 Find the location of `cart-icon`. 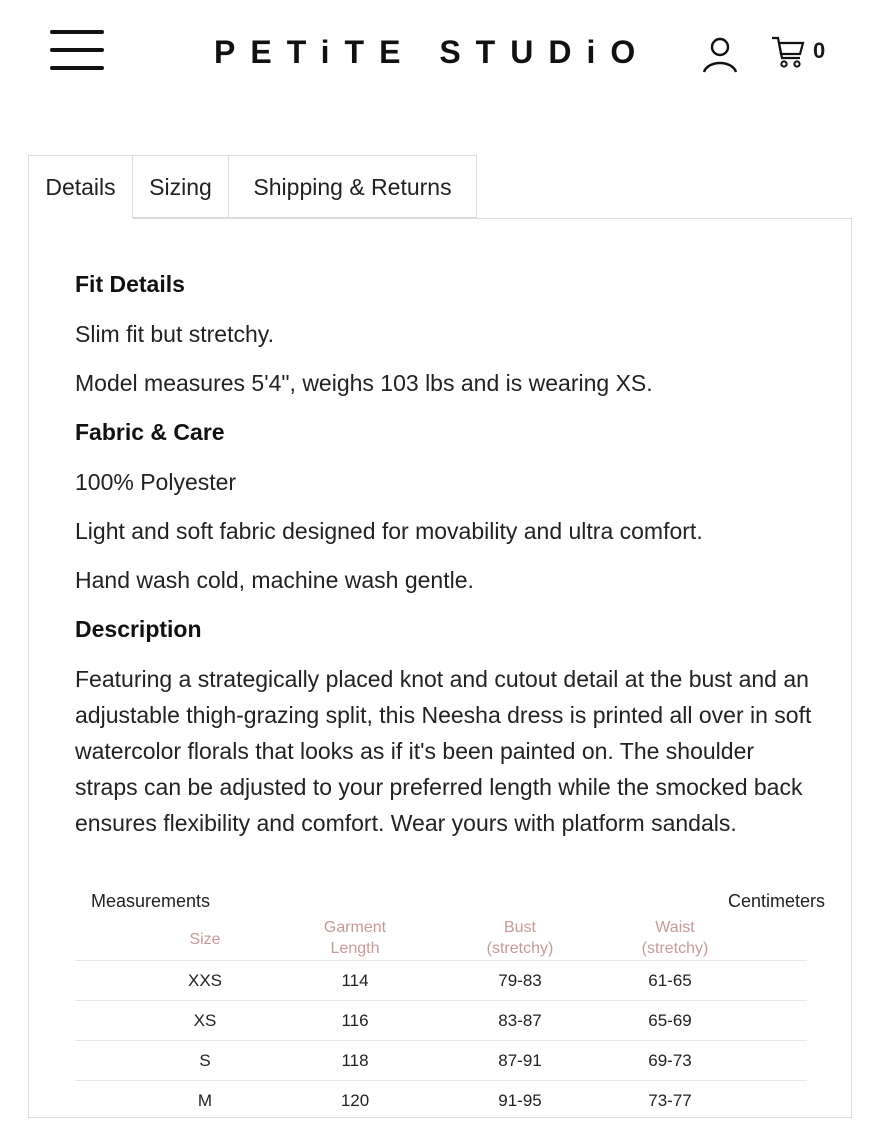

cart-icon is located at coordinates (788, 52).